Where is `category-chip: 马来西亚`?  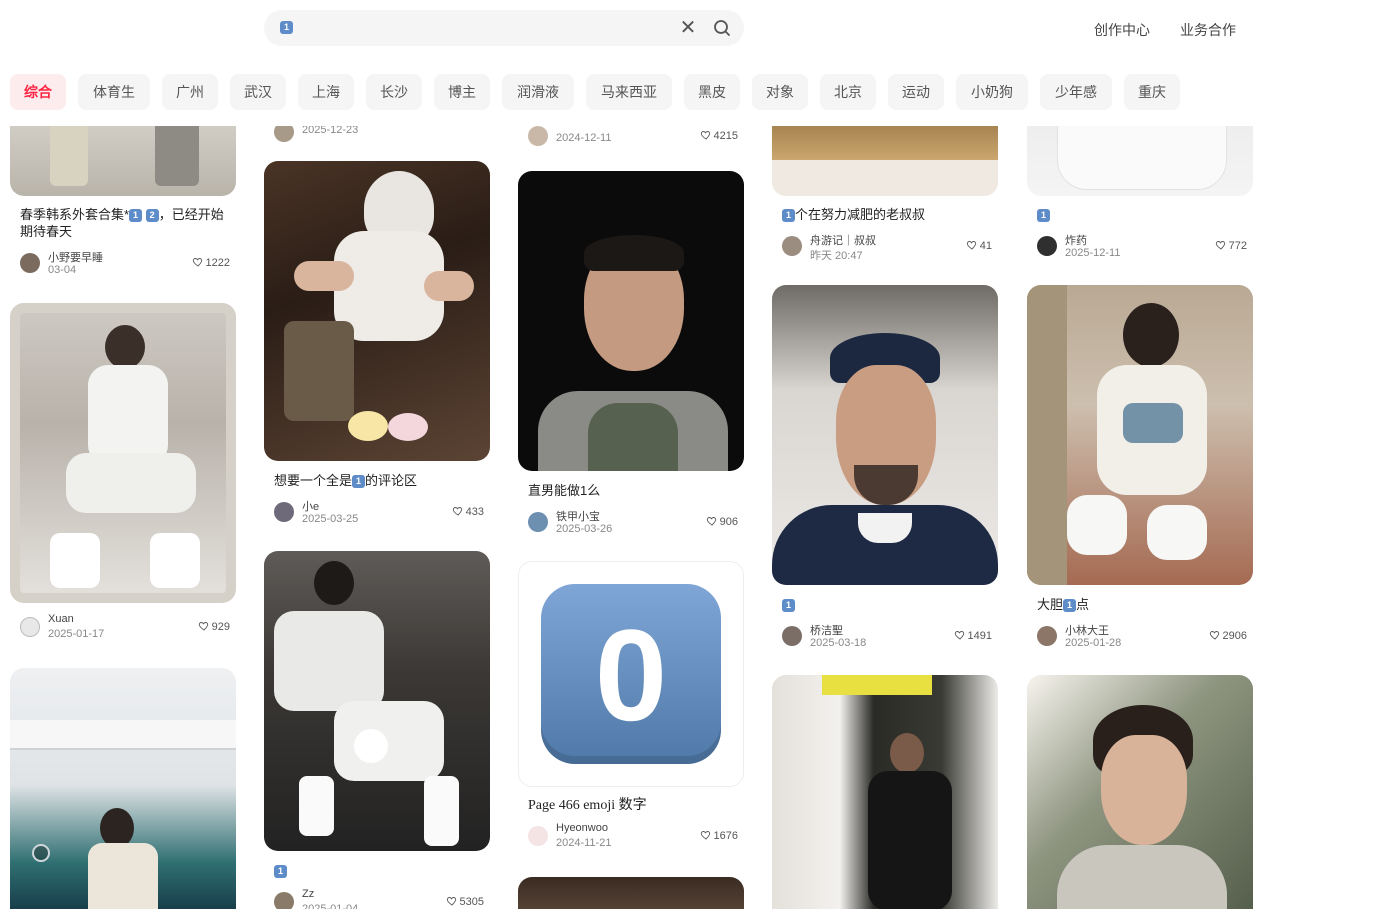
category-chip: 马来西亚 is located at coordinates (629, 92).